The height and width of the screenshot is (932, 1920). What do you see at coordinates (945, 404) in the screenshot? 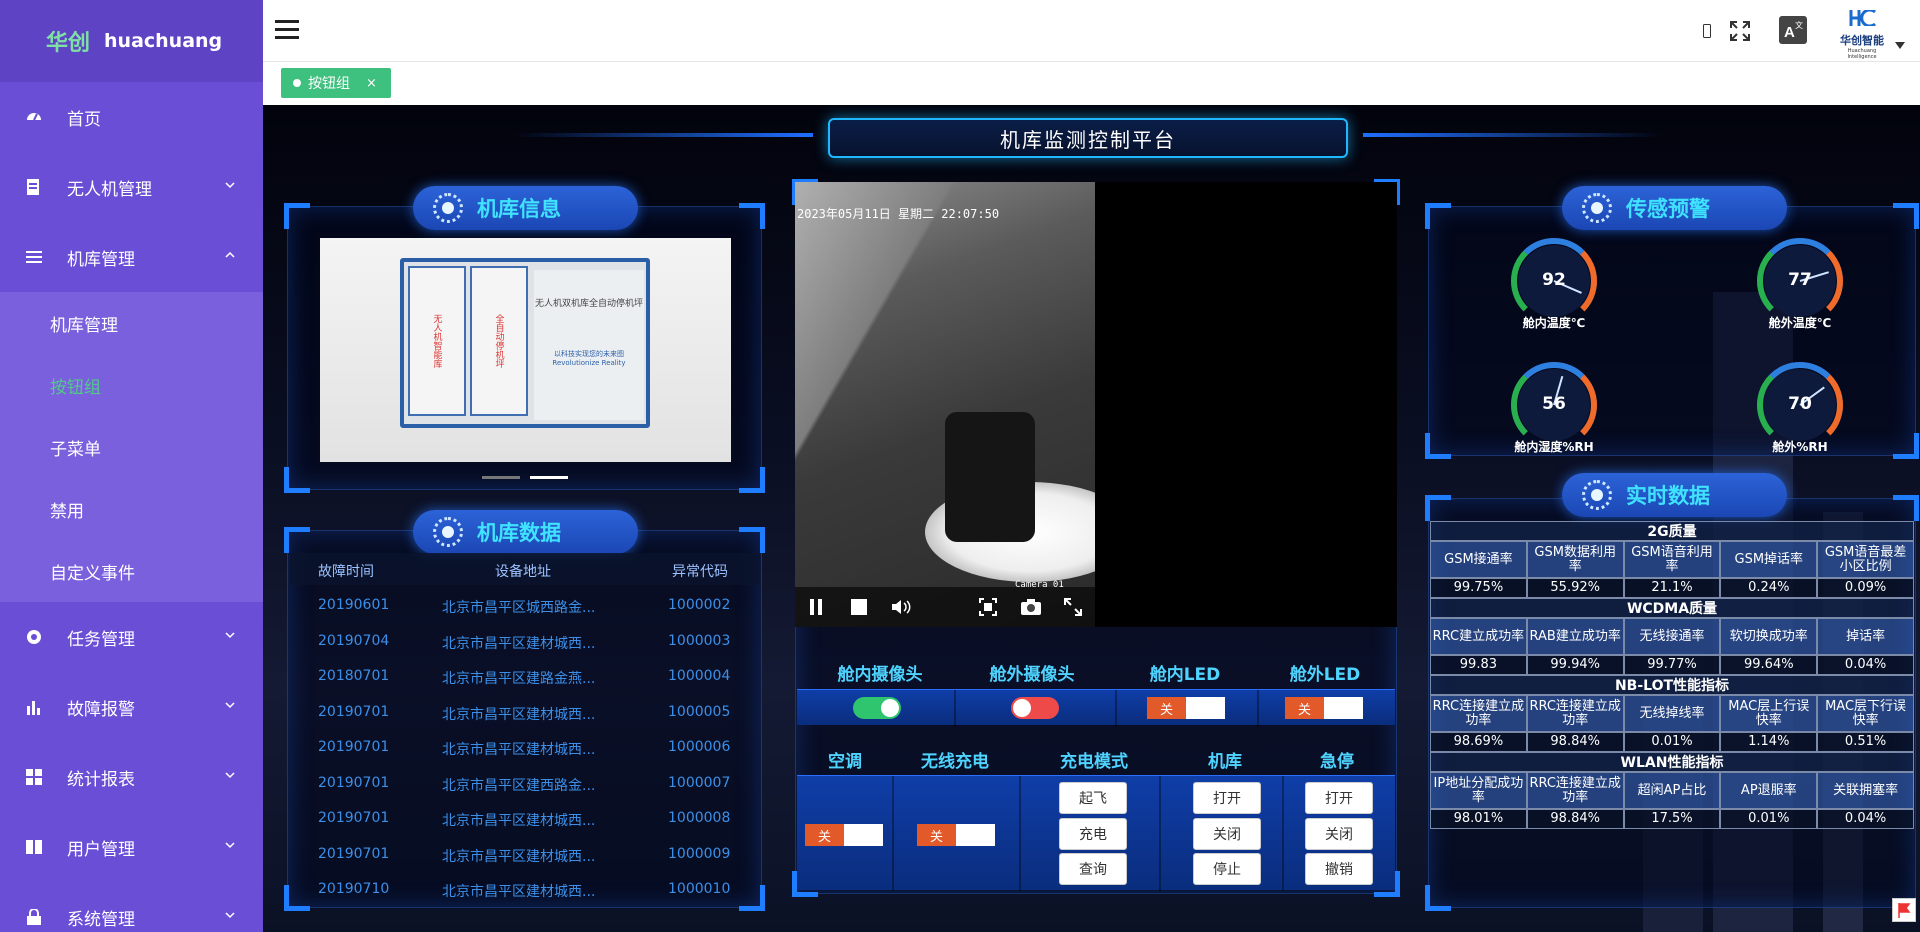
I see `camera-video: 2023年05月11日 星期二 22:07:50 Camera 01` at bounding box center [945, 404].